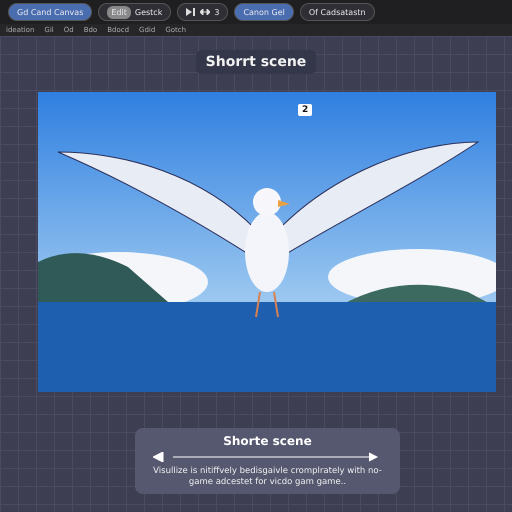 The image size is (512, 512). Describe the element at coordinates (256, 62) in the screenshot. I see `scene-title: Shorrt scene` at that location.